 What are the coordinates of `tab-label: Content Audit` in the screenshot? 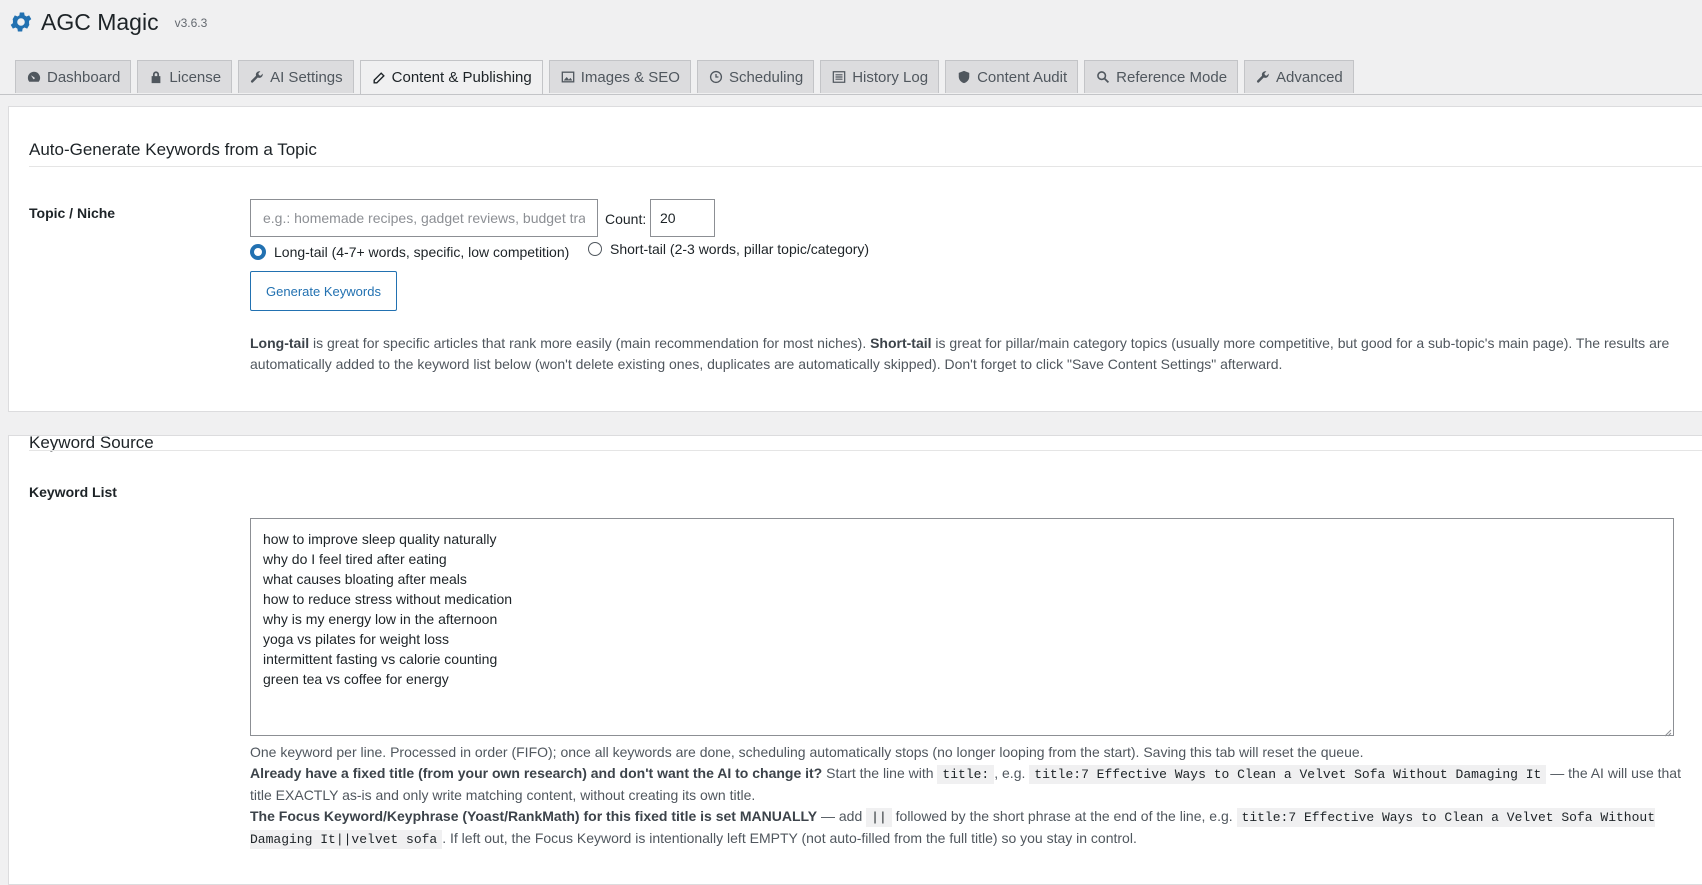 It's located at (1022, 77).